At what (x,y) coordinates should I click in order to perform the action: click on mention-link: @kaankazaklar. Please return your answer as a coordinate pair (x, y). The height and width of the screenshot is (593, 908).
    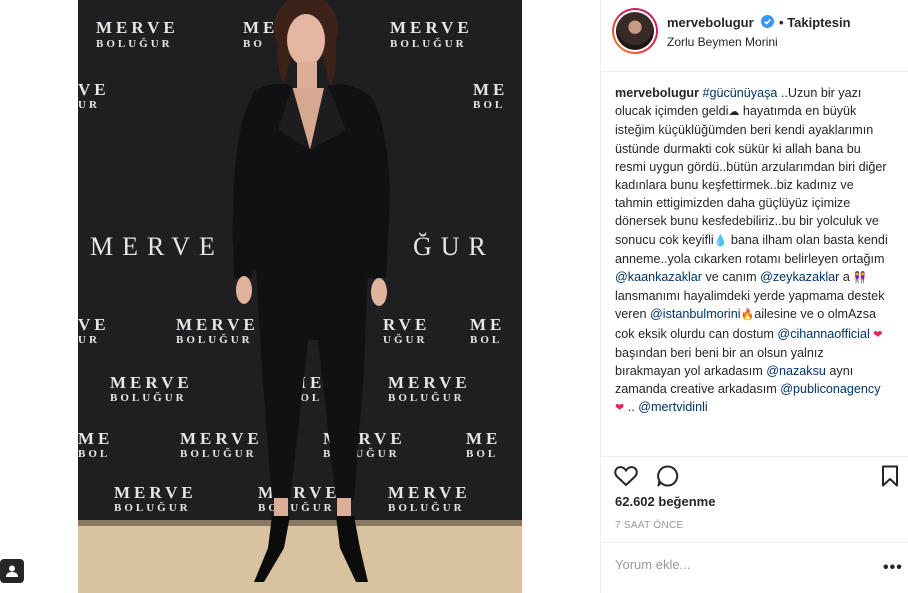
    Looking at the image, I should click on (658, 277).